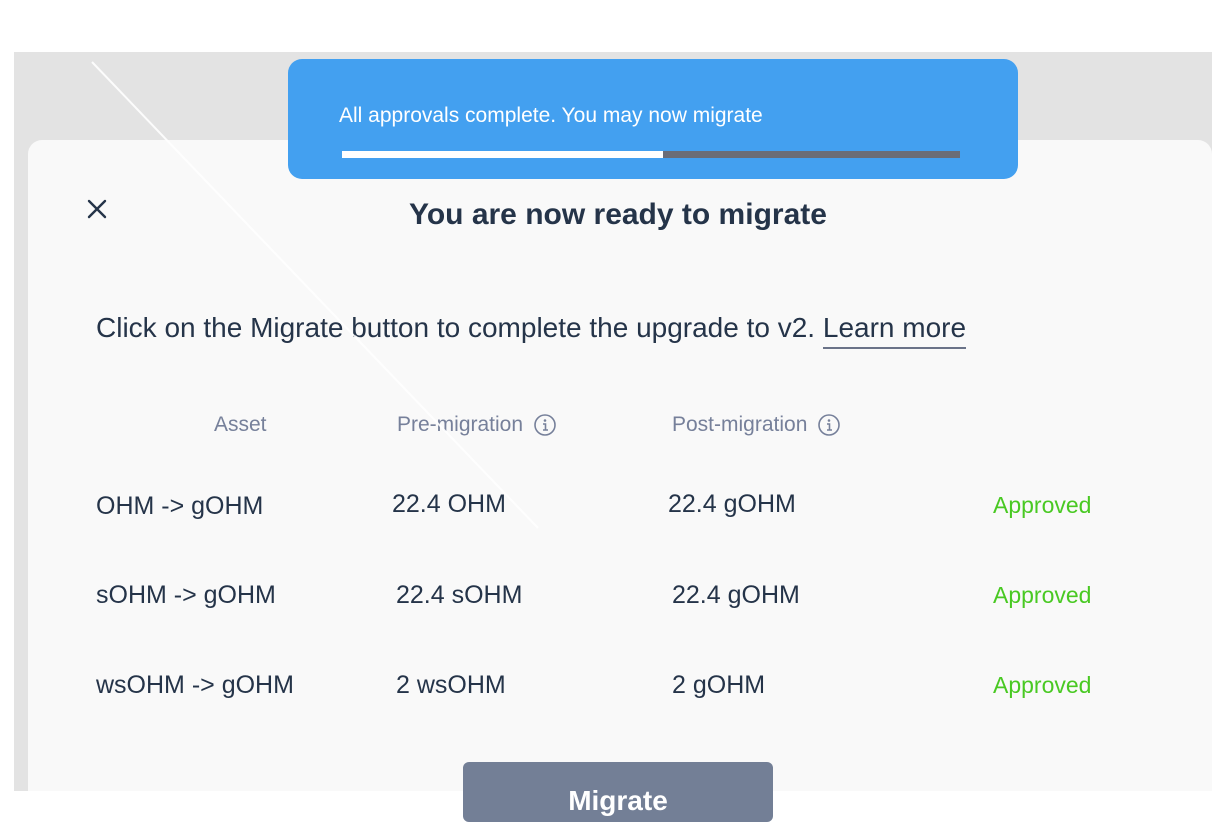 Image resolution: width=1212 pixels, height=822 pixels. What do you see at coordinates (618, 214) in the screenshot?
I see `modal-title: You are now ready to migrate` at bounding box center [618, 214].